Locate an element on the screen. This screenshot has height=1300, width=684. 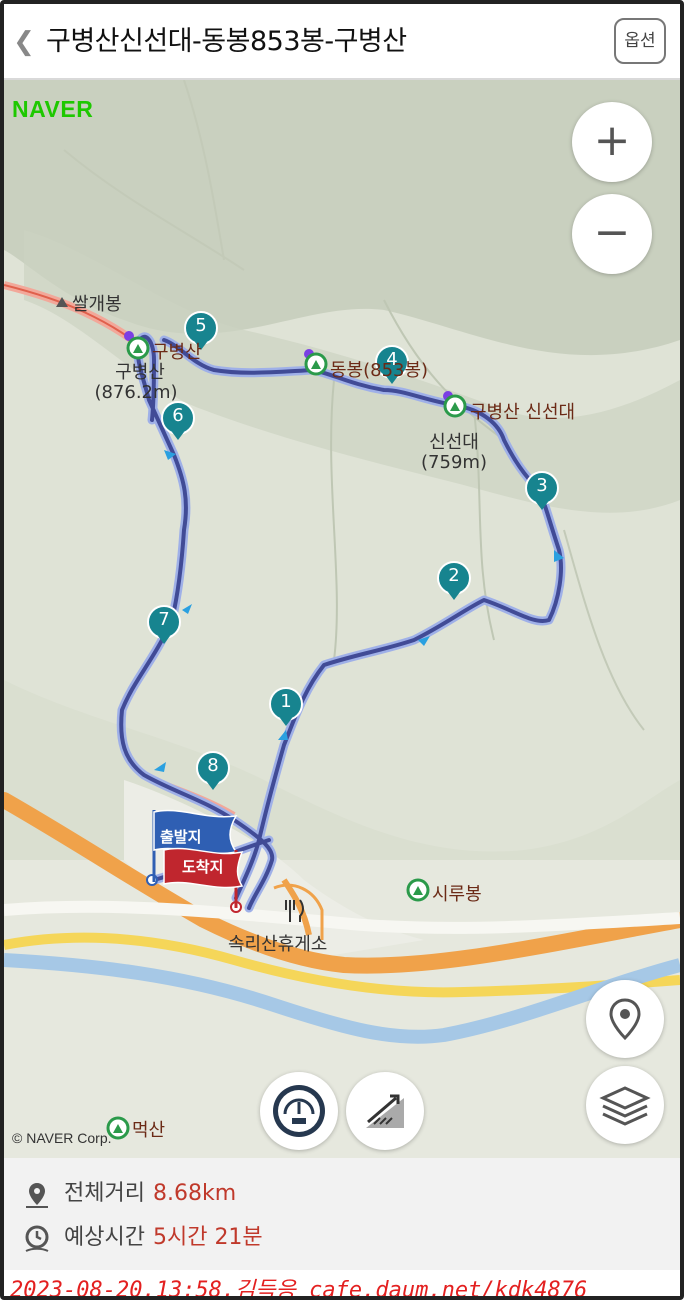
waypoint-label-8: 8 is located at coordinates (213, 765).